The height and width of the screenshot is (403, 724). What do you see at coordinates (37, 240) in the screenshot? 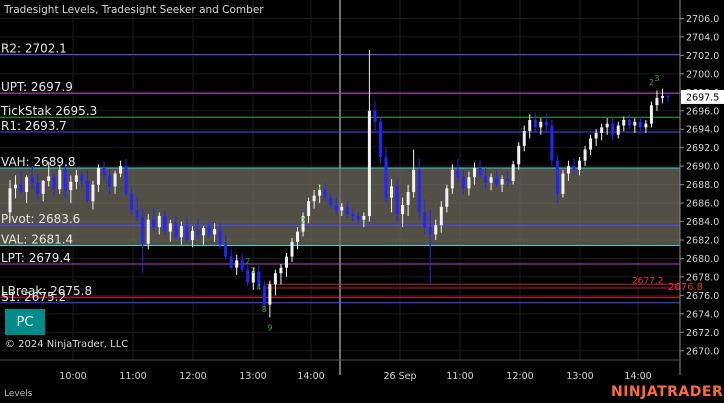
I see `level-label: VAL: 2681.4` at bounding box center [37, 240].